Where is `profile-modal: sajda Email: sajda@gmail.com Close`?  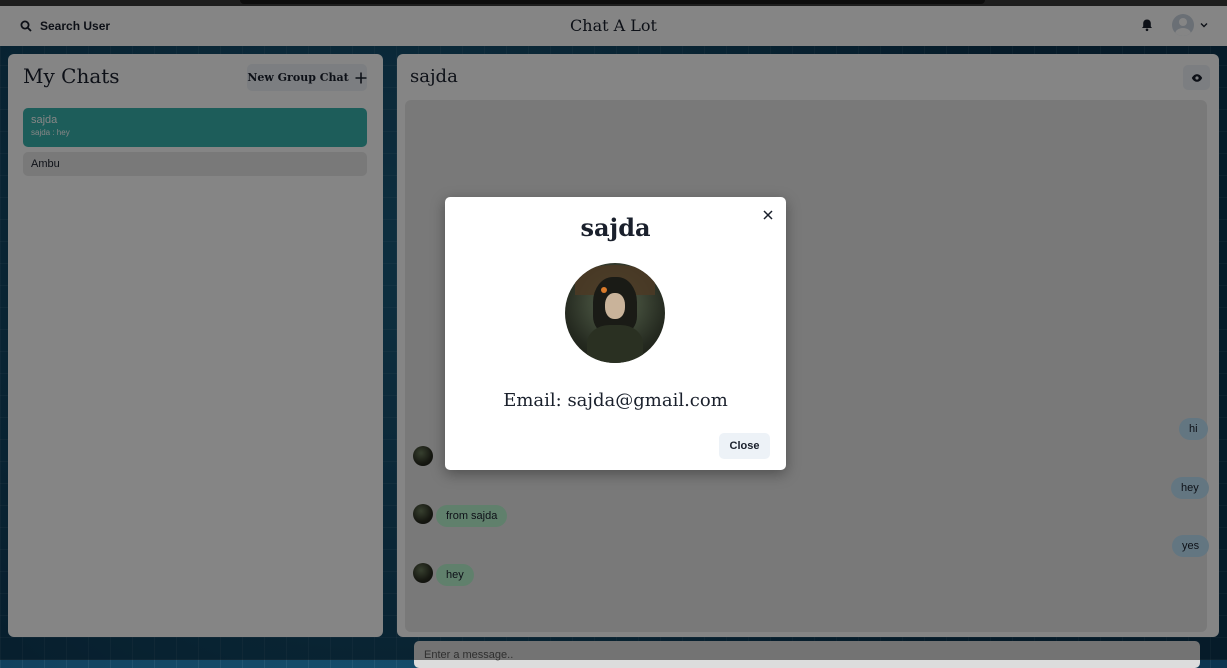 profile-modal: sajda Email: sajda@gmail.com Close is located at coordinates (615, 333).